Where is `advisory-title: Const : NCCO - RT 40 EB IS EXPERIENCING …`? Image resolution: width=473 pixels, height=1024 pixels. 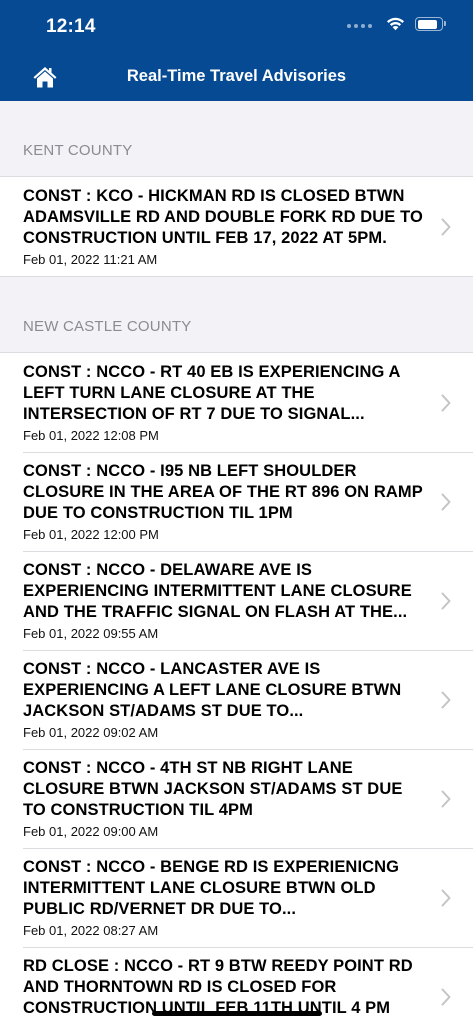 advisory-title: Const : NCCO - RT 40 EB IS EXPERIENCING … is located at coordinates (211, 393).